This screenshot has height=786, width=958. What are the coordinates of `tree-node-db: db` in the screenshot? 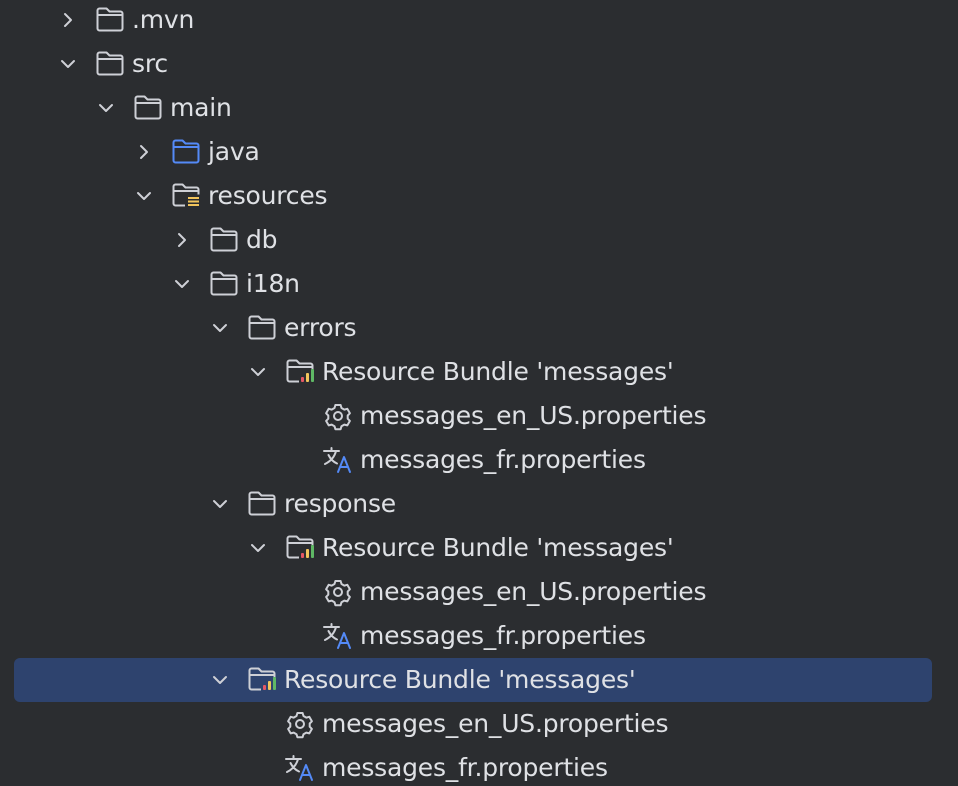 It's located at (479, 240).